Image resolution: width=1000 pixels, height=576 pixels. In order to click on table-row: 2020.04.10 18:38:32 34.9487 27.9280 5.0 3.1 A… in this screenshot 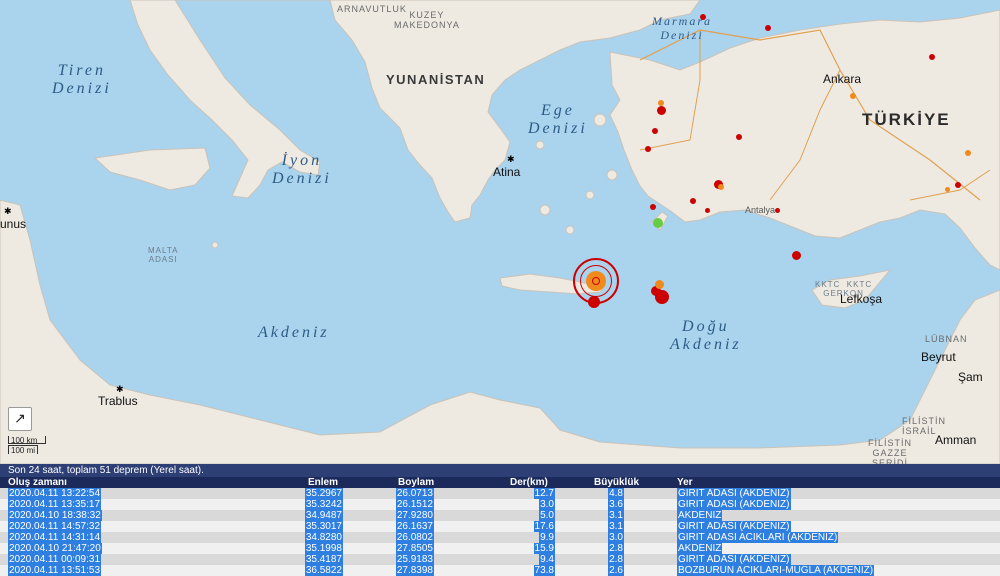, I will do `click(500, 515)`.